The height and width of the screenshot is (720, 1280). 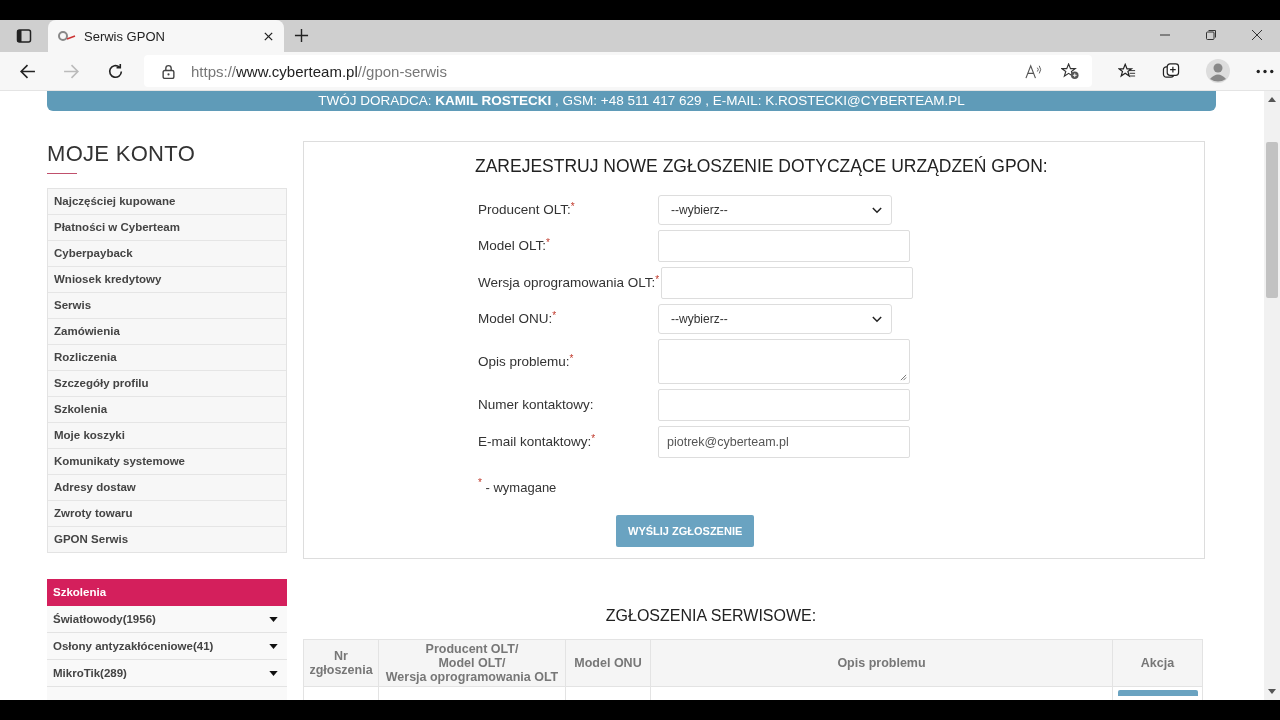 I want to click on restore-icon, so click(x=1211, y=35).